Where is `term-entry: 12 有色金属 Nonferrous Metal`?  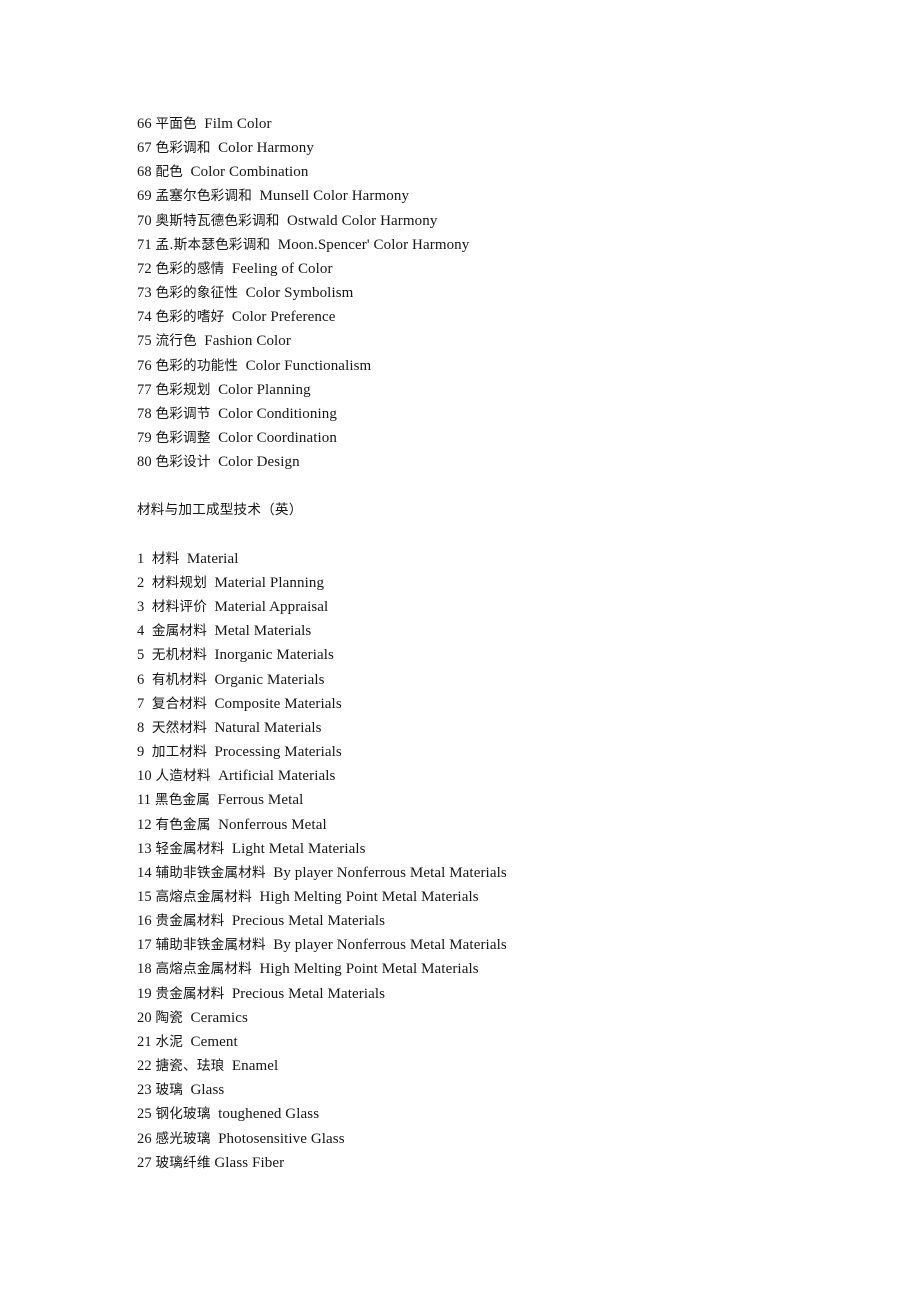
term-entry: 12 有色金属 Nonferrous Metal is located at coordinates (487, 825).